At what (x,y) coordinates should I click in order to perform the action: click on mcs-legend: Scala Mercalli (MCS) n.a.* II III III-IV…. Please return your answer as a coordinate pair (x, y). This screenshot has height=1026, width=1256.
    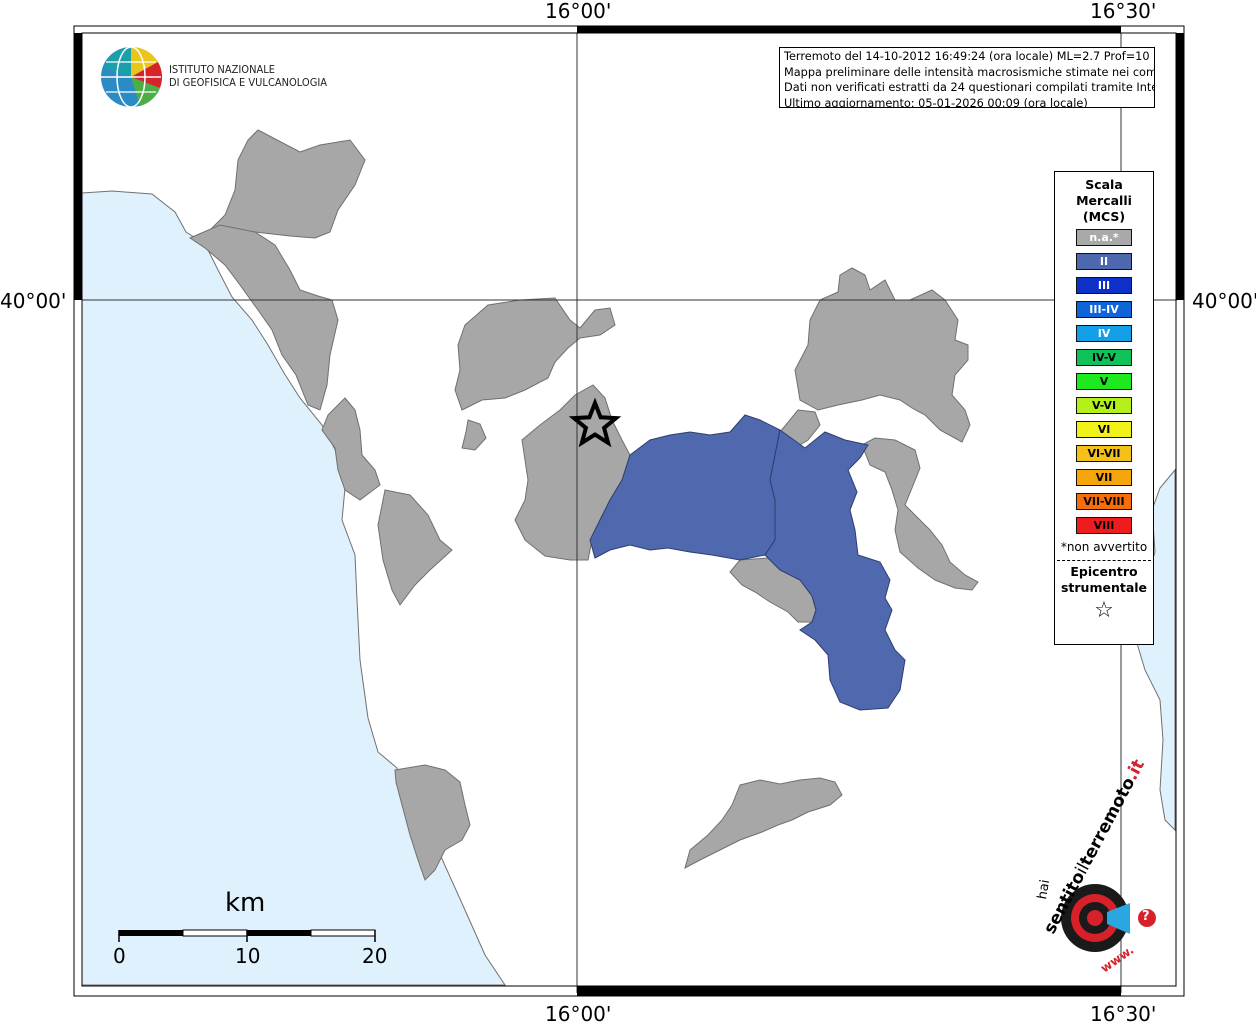
    Looking at the image, I should click on (1104, 408).